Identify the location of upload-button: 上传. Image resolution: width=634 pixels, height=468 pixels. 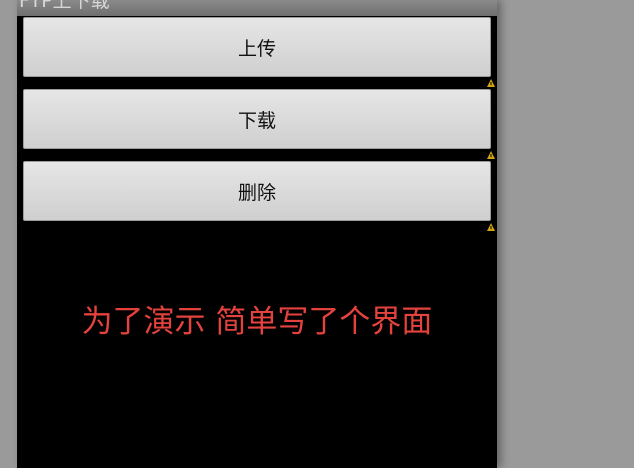
(257, 47).